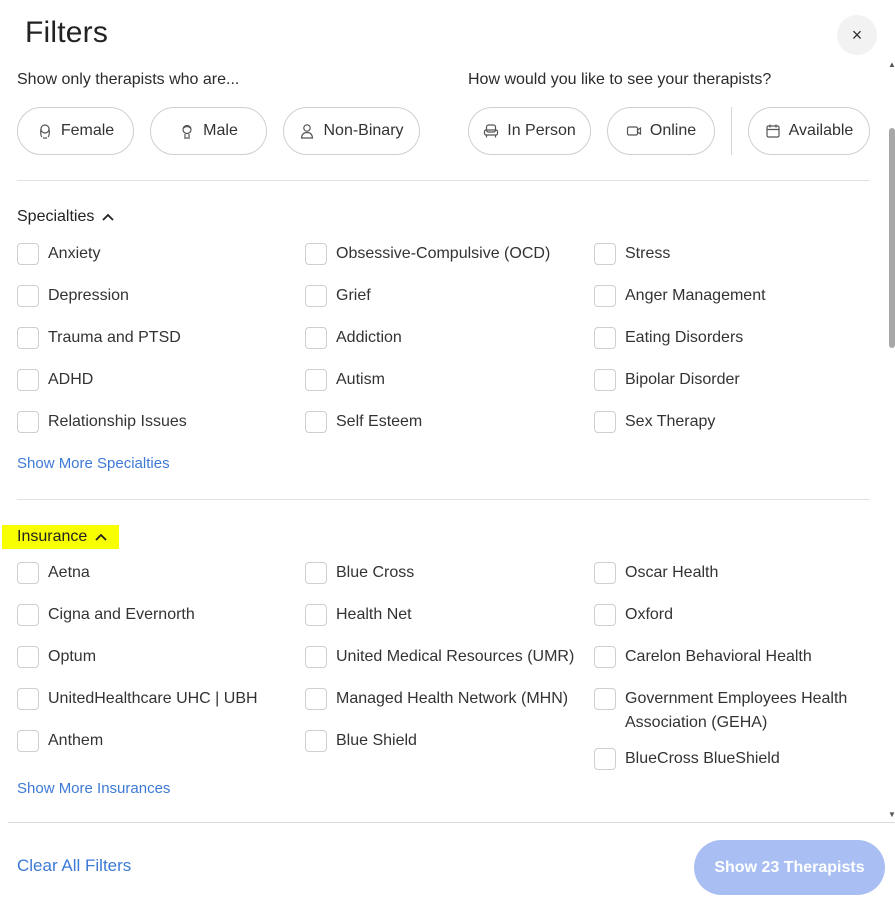  I want to click on insurance-checkbox-item: Anthem, so click(152, 741).